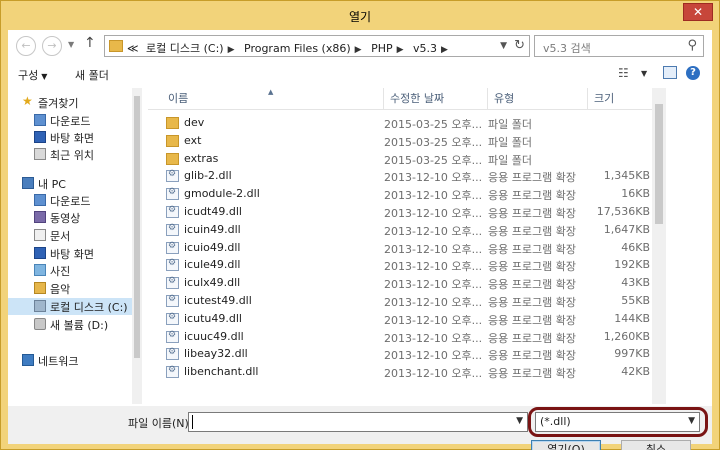  Describe the element at coordinates (619, 46) in the screenshot. I see `search-box: v5.3 검색 ⚲` at that location.